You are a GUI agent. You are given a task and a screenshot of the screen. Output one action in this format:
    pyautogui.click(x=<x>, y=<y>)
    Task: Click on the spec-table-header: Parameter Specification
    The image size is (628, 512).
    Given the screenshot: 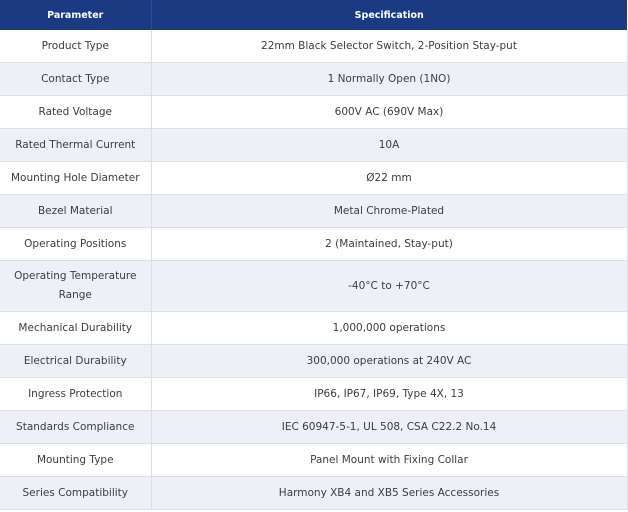 What is the action you would take?
    pyautogui.click(x=313, y=15)
    